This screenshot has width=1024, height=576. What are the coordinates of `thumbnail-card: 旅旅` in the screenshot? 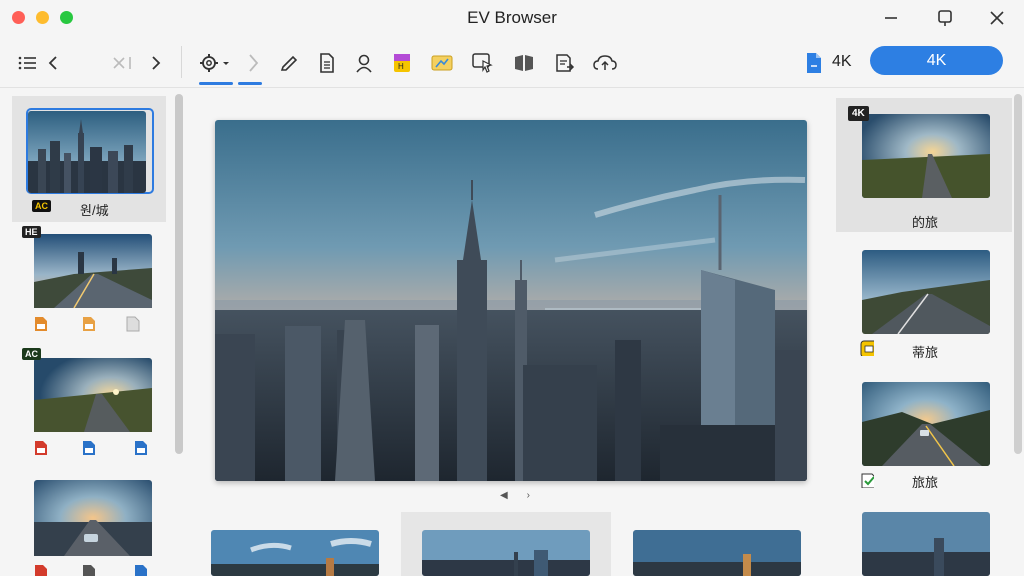 It's located at (924, 438).